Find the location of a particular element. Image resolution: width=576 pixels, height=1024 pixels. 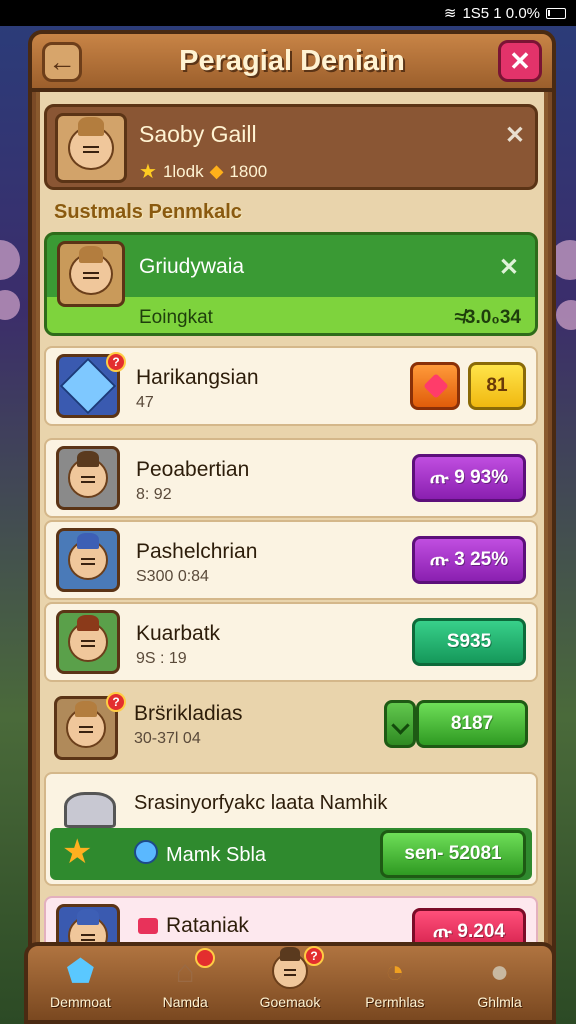

nav-item-house: ⌂ Namda is located at coordinates (185, 979).